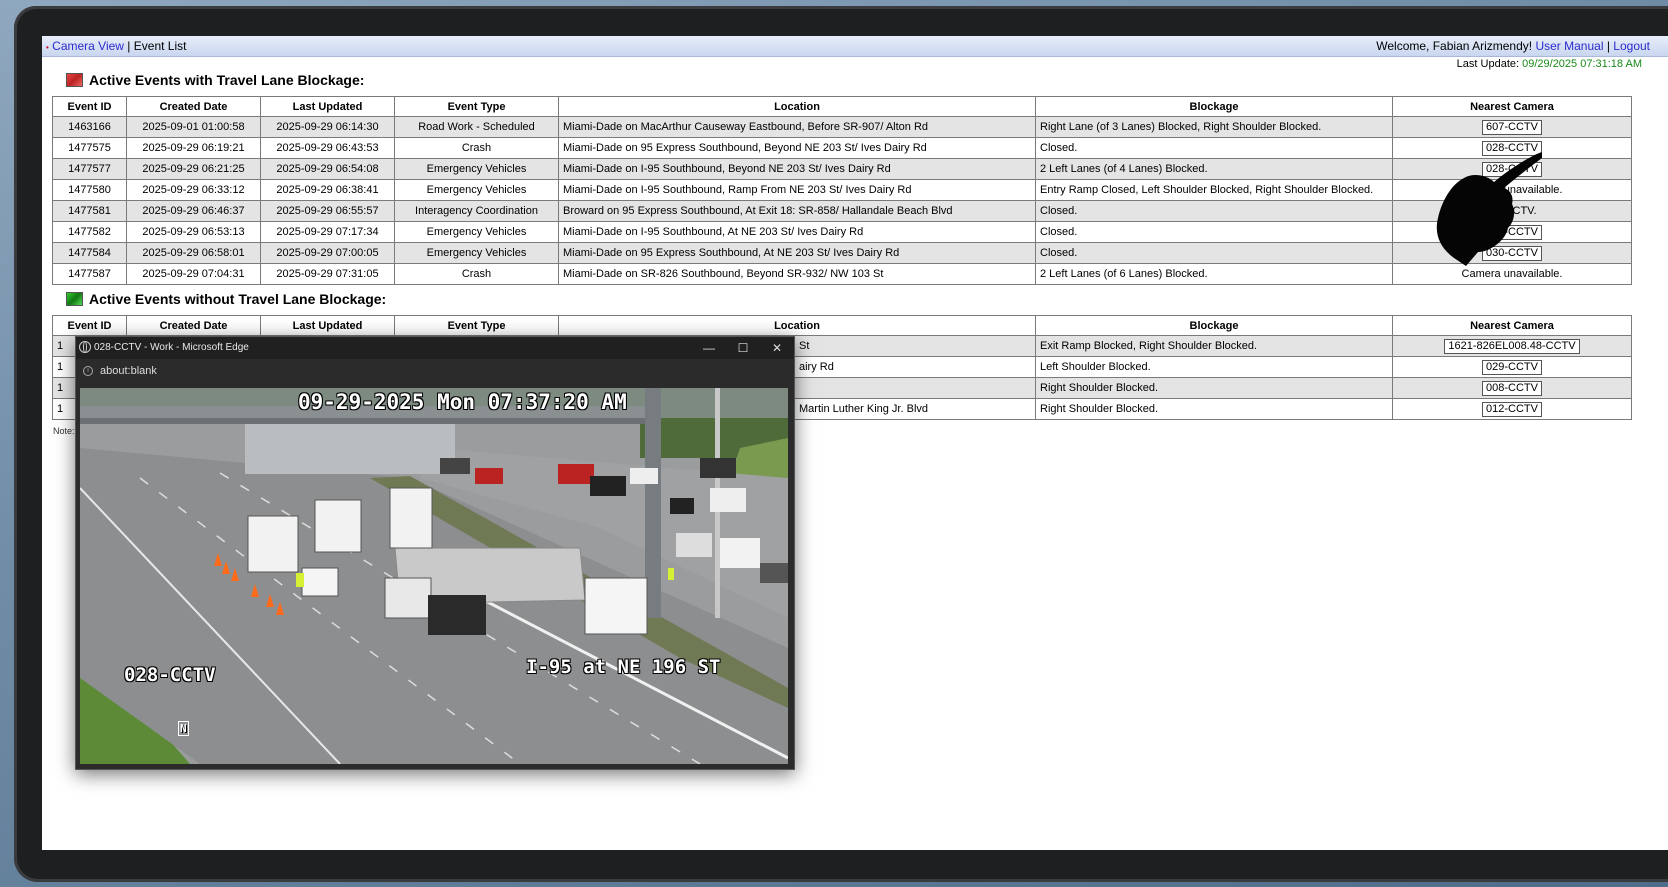 The image size is (1668, 887). I want to click on info-icon: i, so click(88, 371).